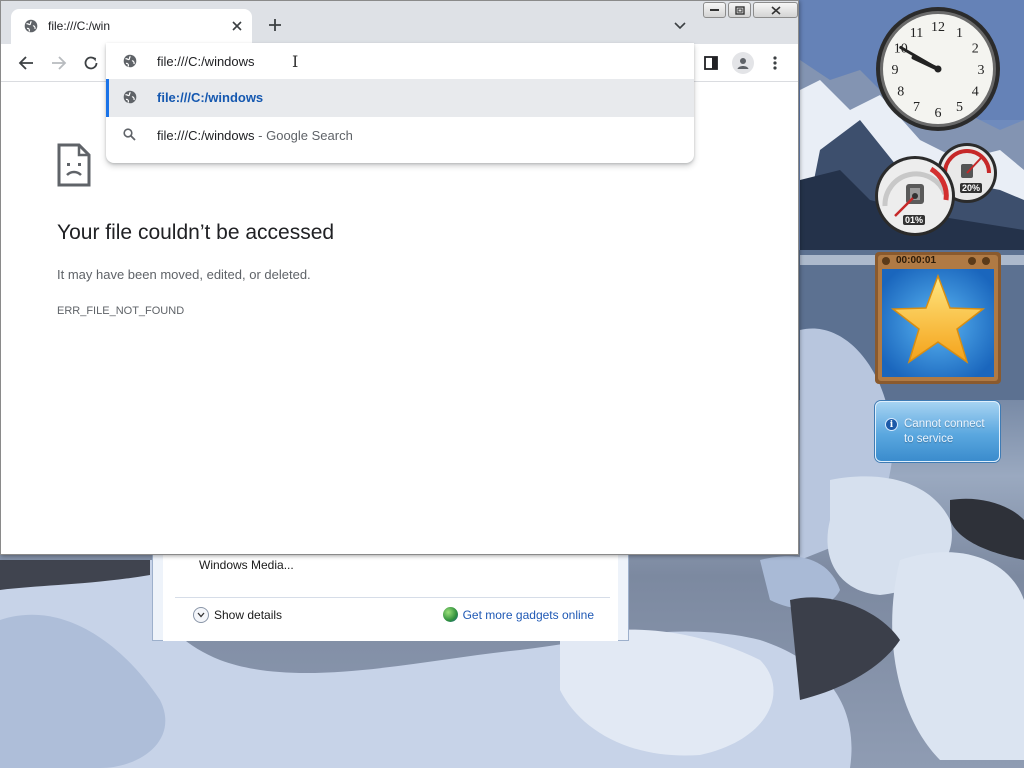 Image resolution: width=1024 pixels, height=768 pixels. I want to click on restore-icon, so click(739, 10).